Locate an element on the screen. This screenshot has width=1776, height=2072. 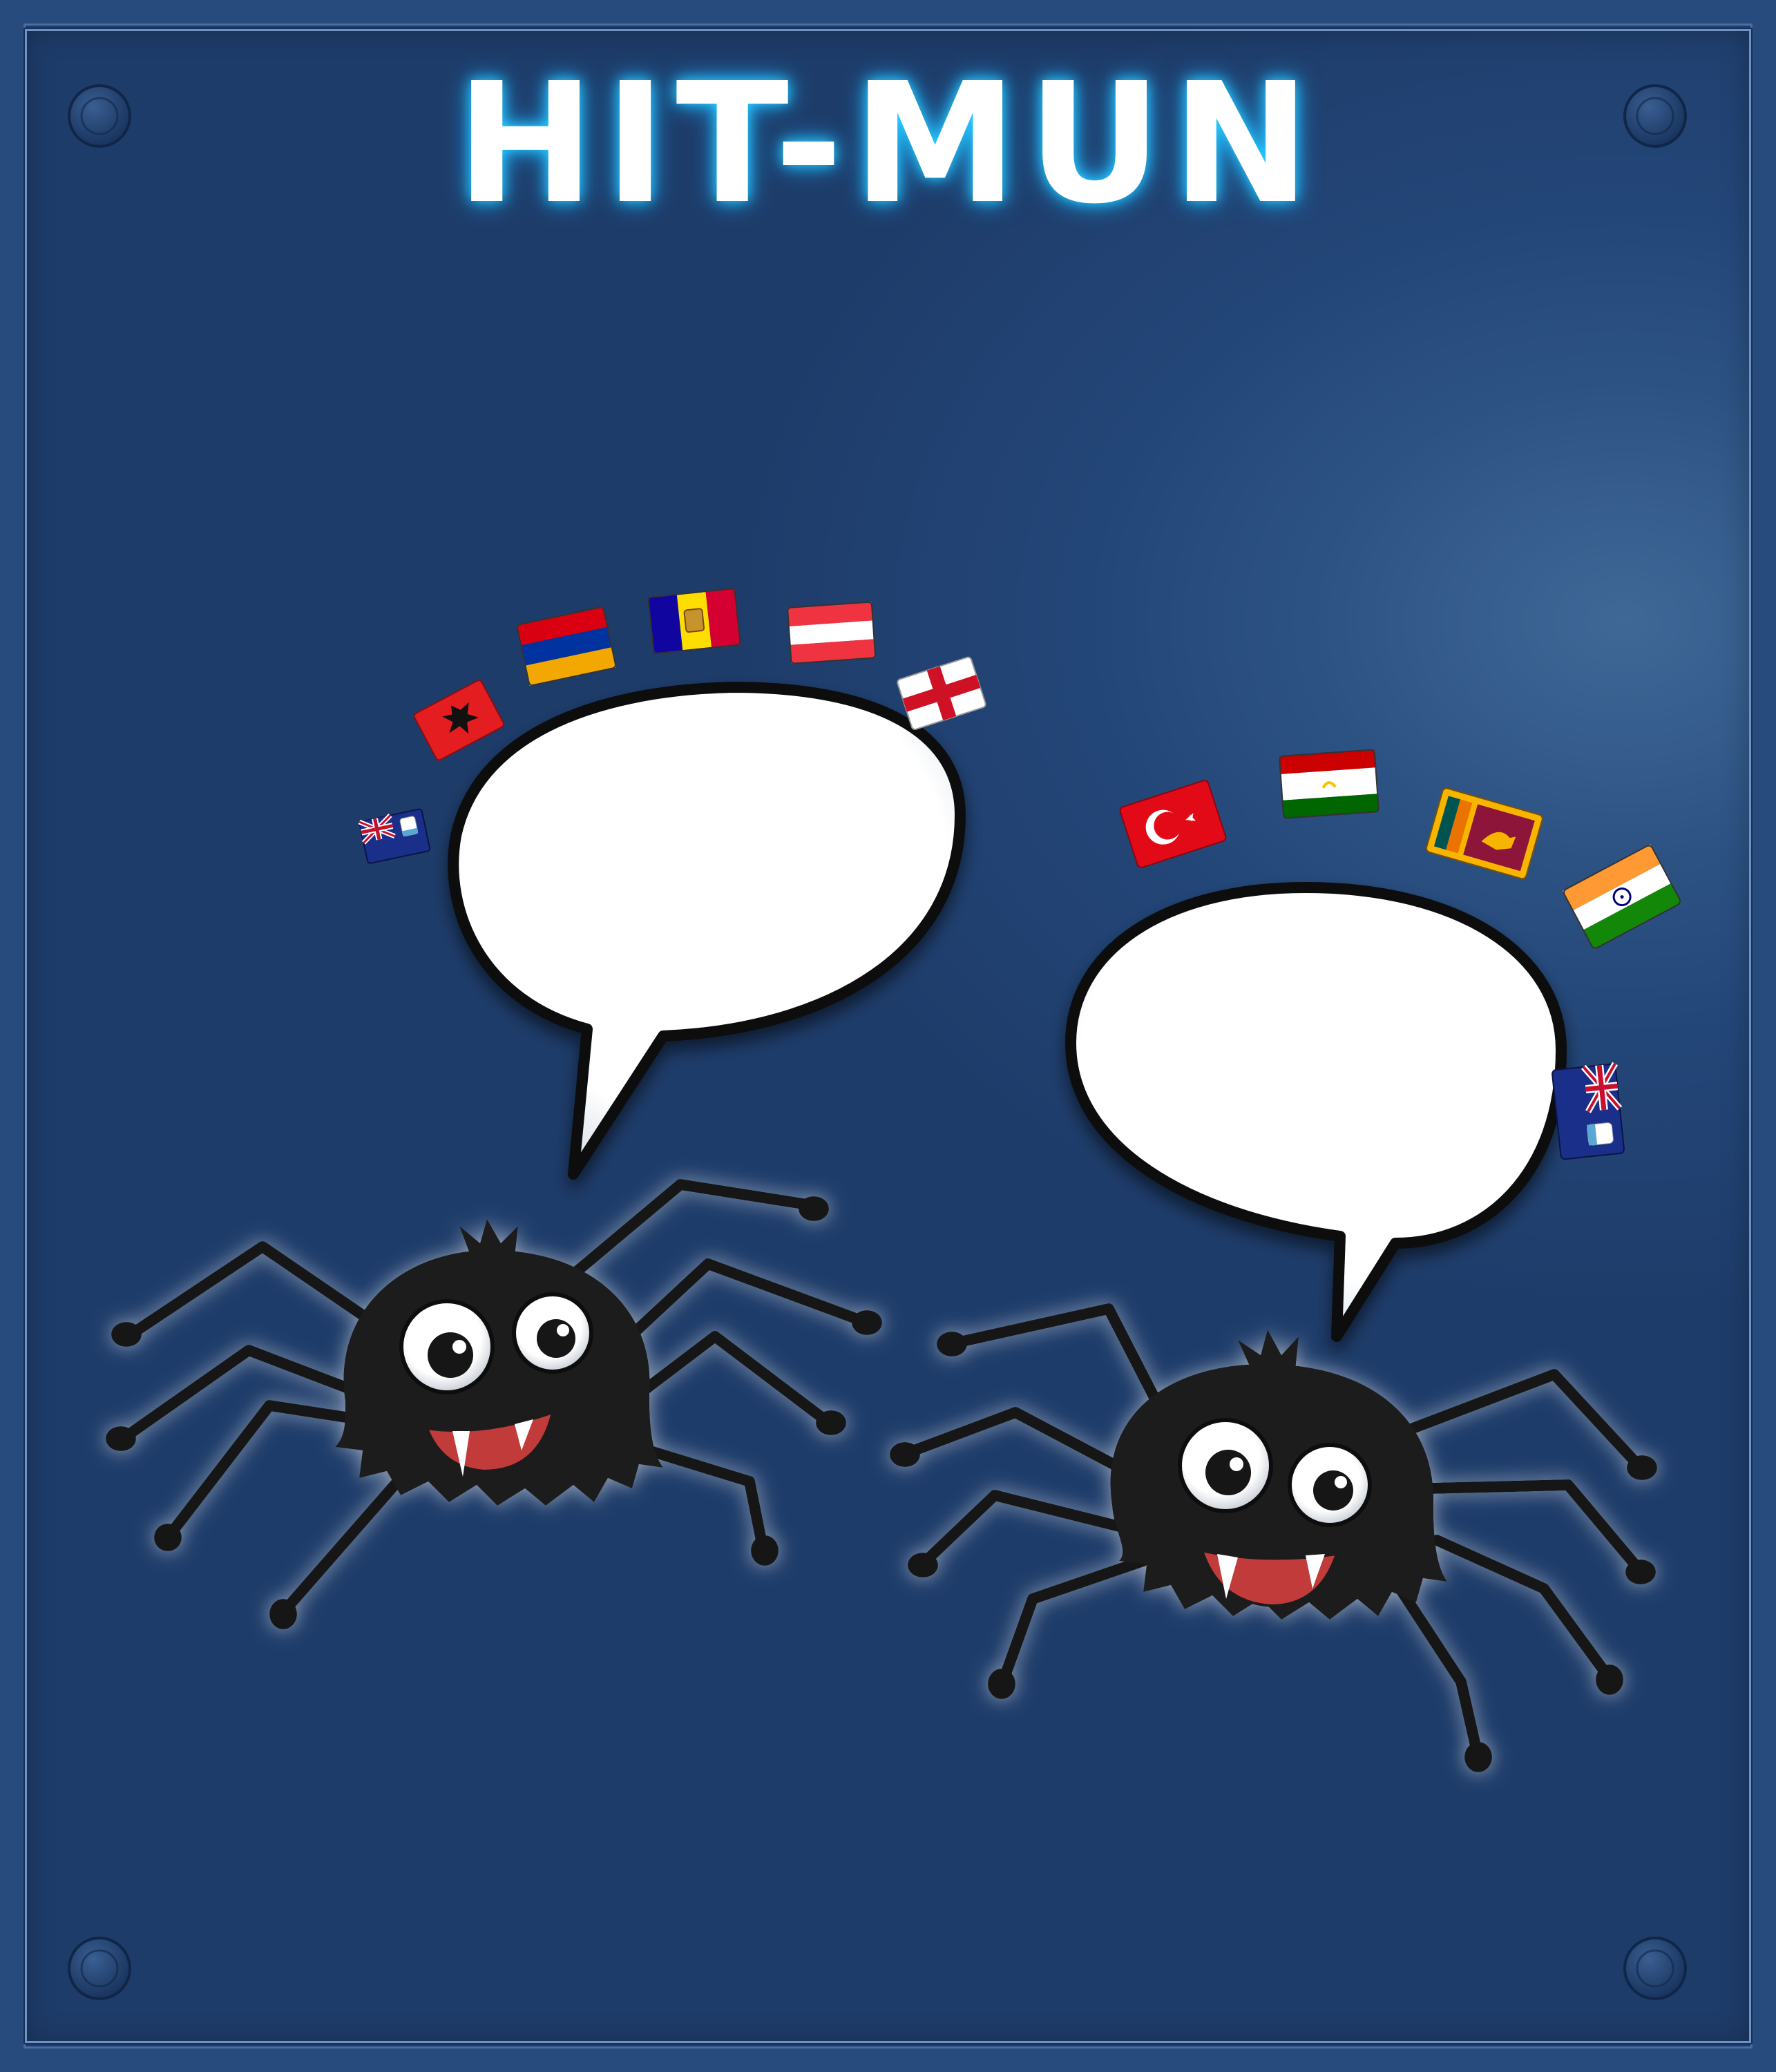
austria-flag-icon is located at coordinates (832, 632).